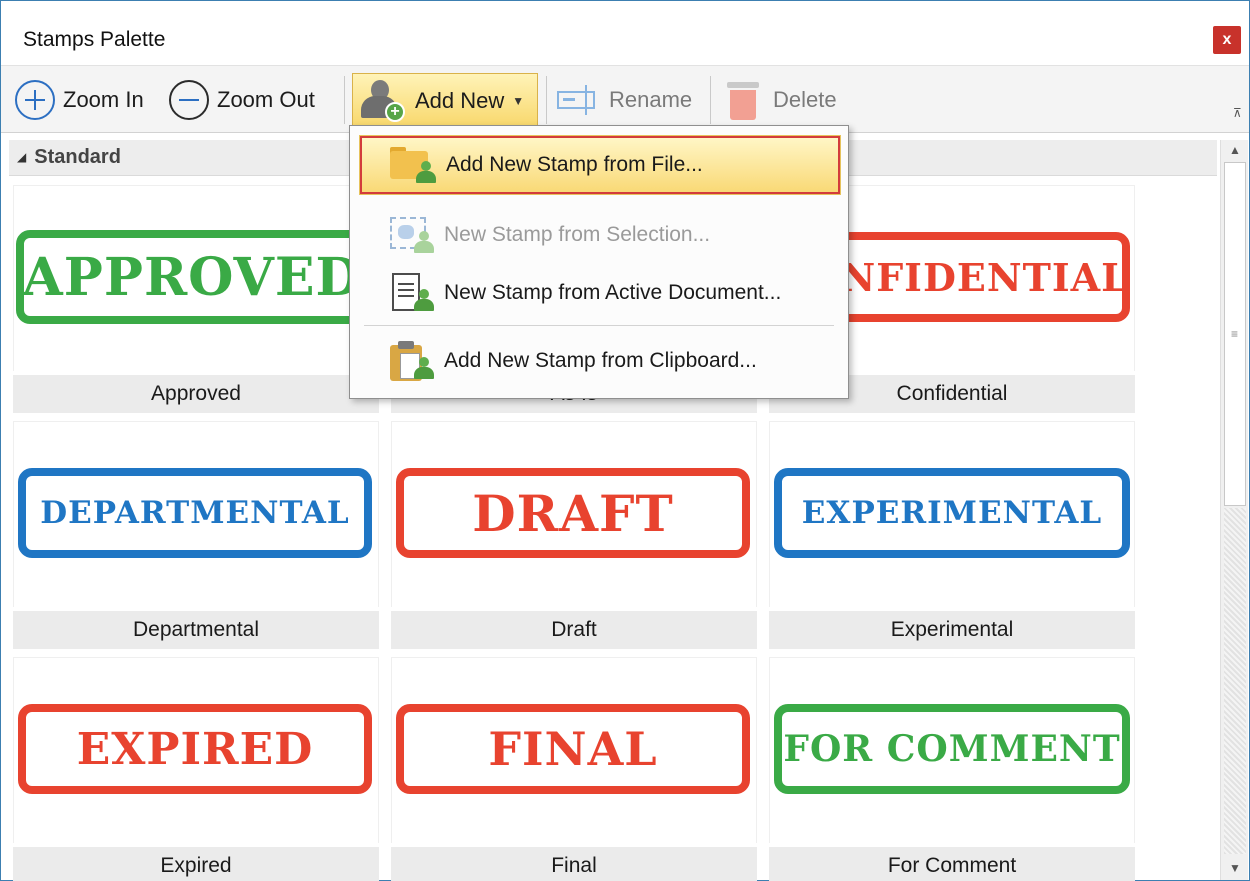 This screenshot has width=1250, height=881. I want to click on scrollbar-track, so click(1235, 681).